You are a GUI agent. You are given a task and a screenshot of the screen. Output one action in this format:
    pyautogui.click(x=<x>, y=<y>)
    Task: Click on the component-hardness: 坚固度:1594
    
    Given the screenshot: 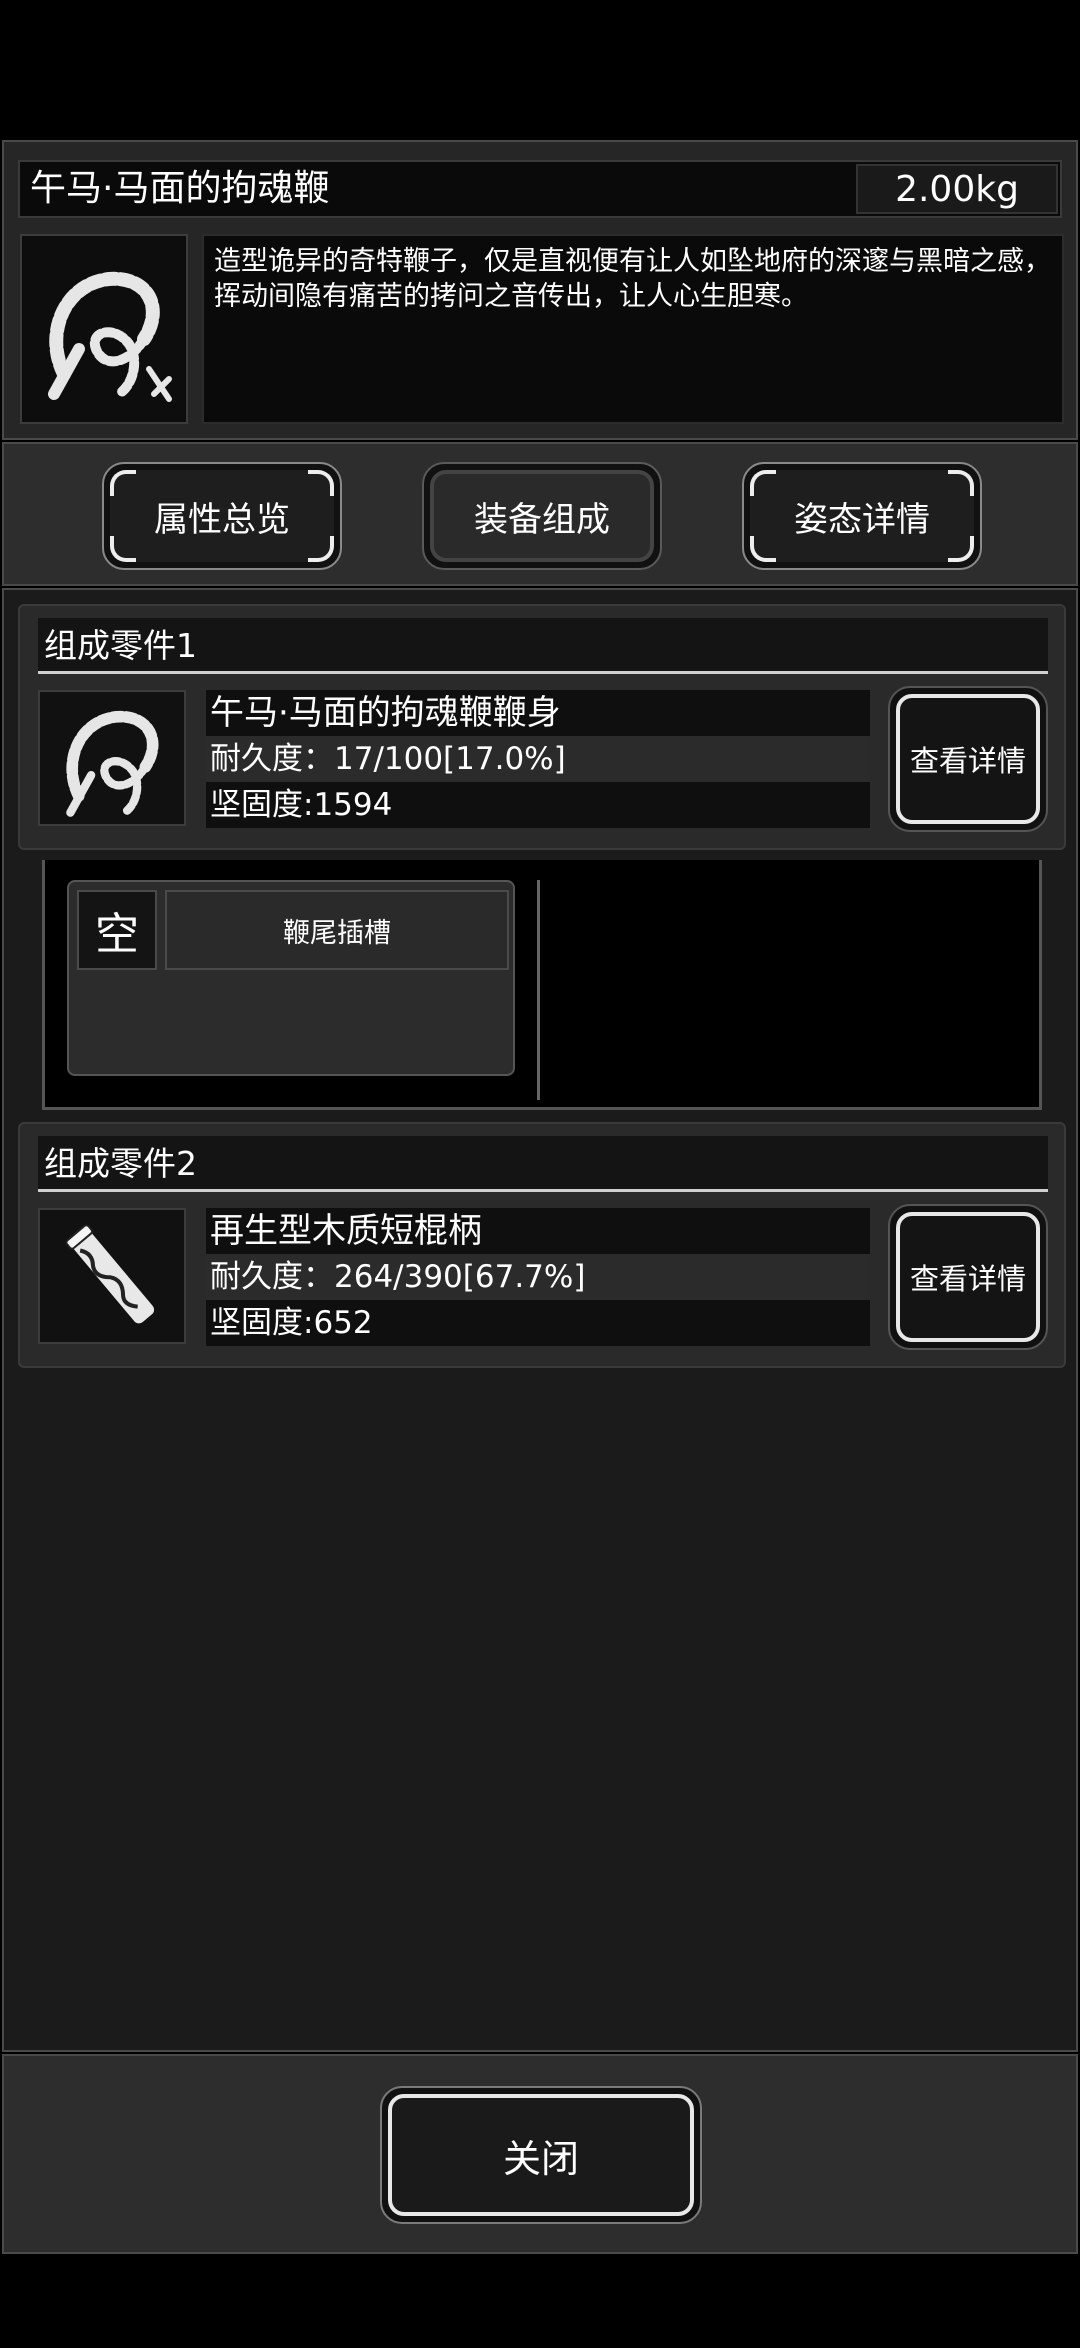 What is the action you would take?
    pyautogui.click(x=538, y=805)
    